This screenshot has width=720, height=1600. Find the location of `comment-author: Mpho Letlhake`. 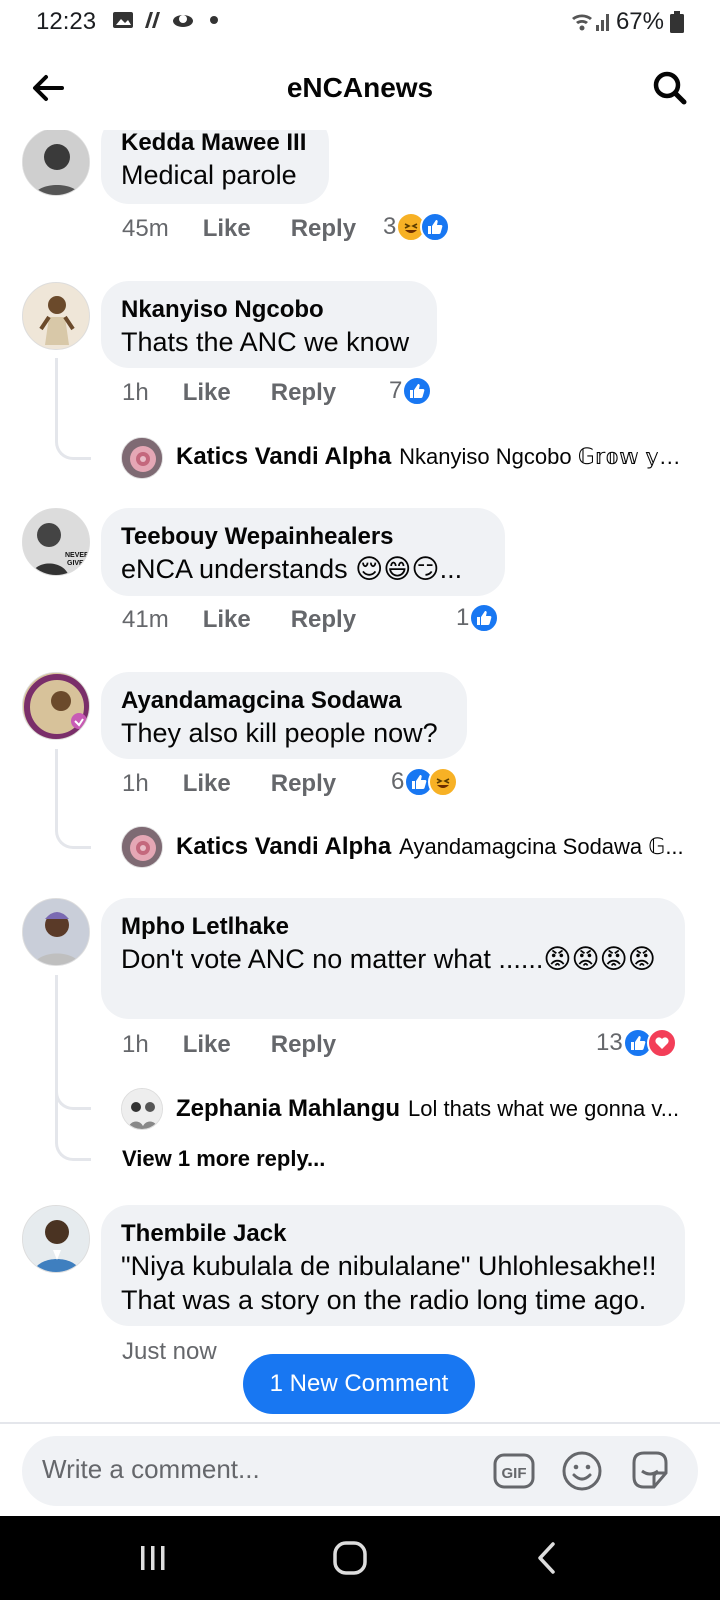

comment-author: Mpho Letlhake is located at coordinates (393, 927).